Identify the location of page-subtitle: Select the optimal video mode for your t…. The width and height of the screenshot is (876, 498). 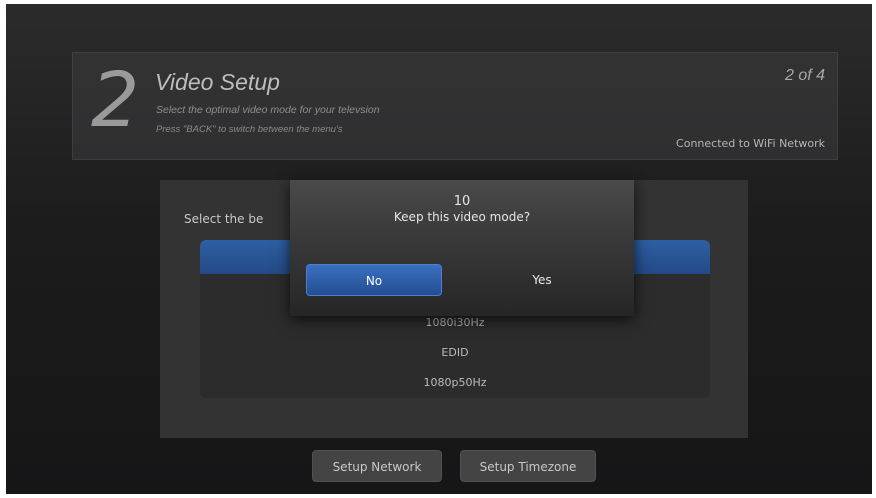
(268, 110).